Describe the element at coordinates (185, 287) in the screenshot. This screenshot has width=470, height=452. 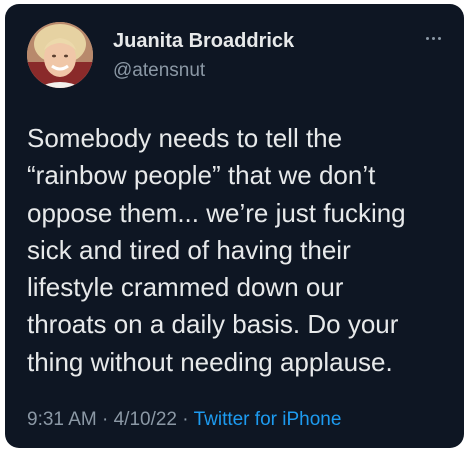
I see `tweet-line: lifestyle crammed down our` at that location.